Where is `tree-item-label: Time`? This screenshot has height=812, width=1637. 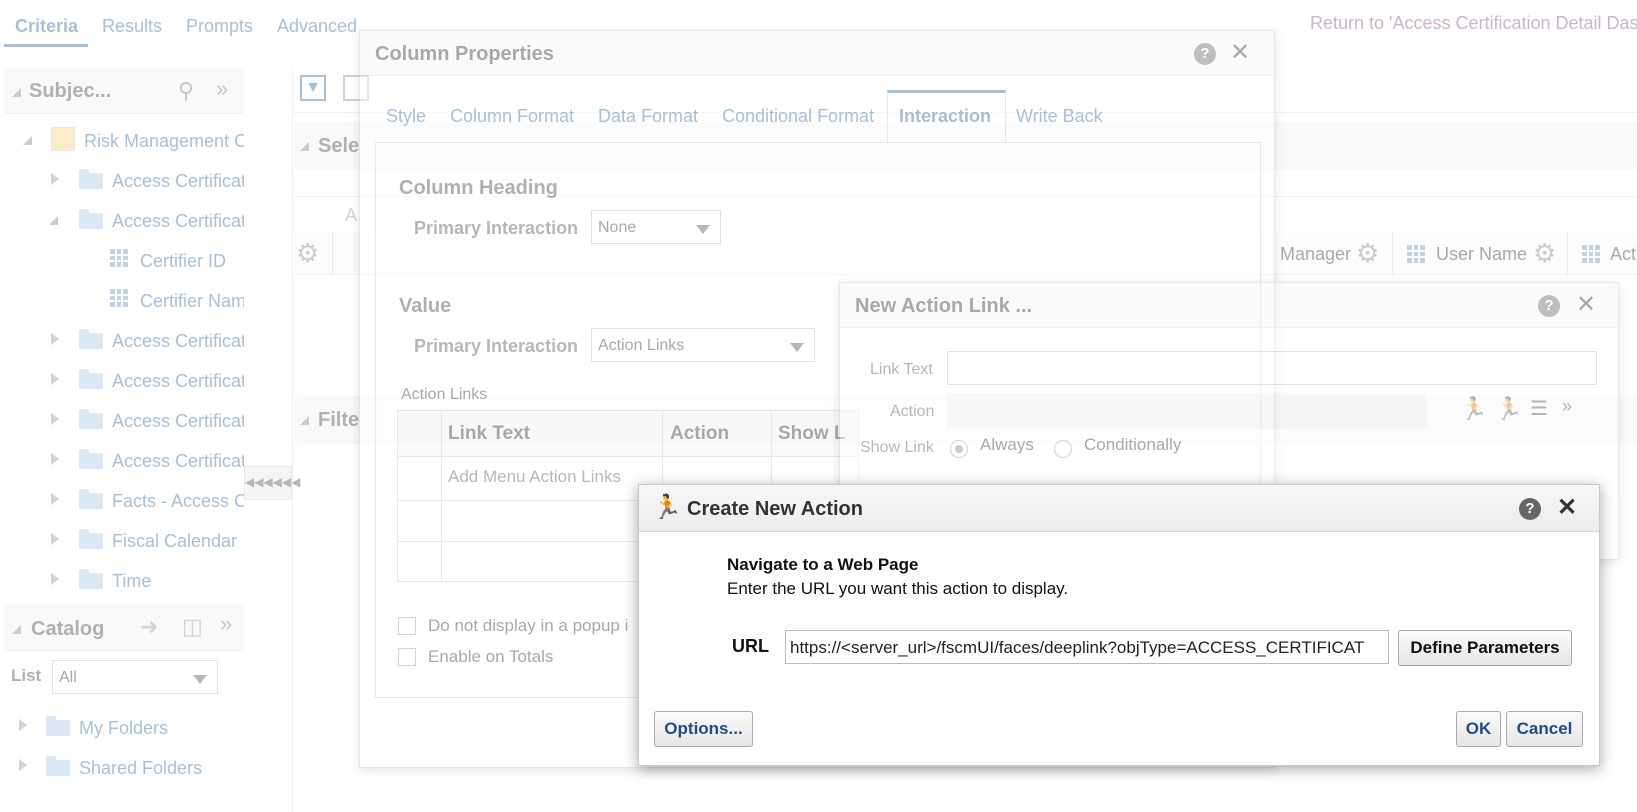 tree-item-label: Time is located at coordinates (178, 581).